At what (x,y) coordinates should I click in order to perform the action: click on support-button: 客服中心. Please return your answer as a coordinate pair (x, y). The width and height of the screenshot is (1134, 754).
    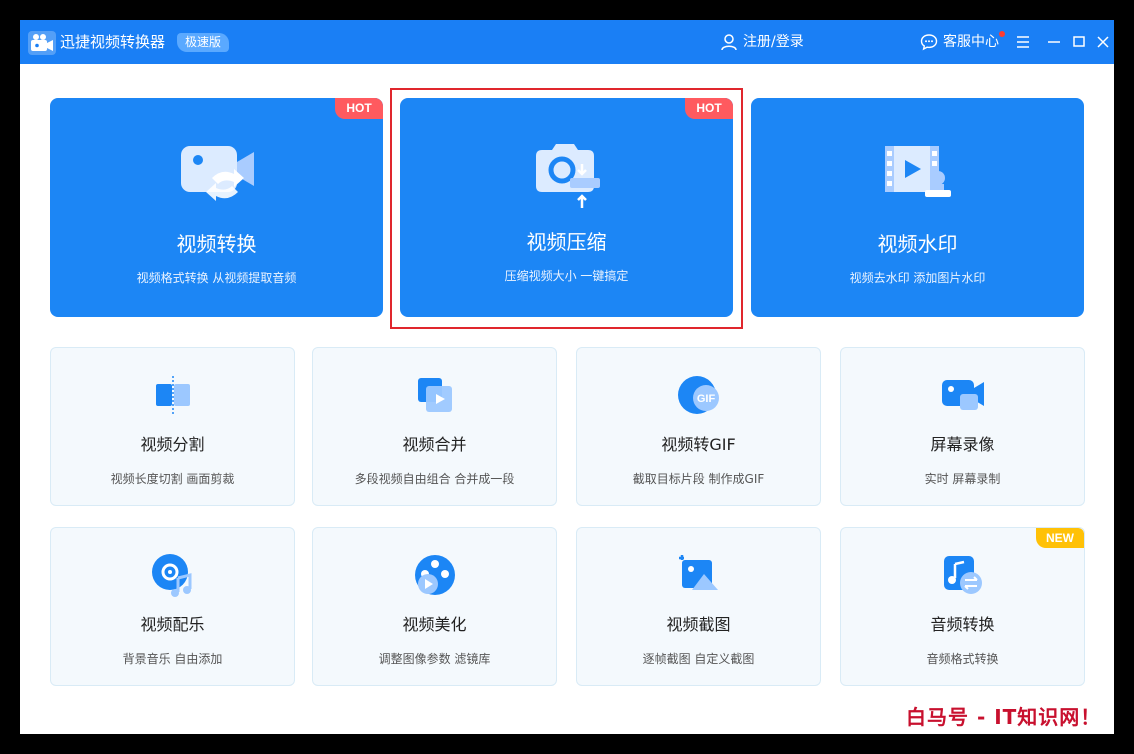
    Looking at the image, I should click on (959, 42).